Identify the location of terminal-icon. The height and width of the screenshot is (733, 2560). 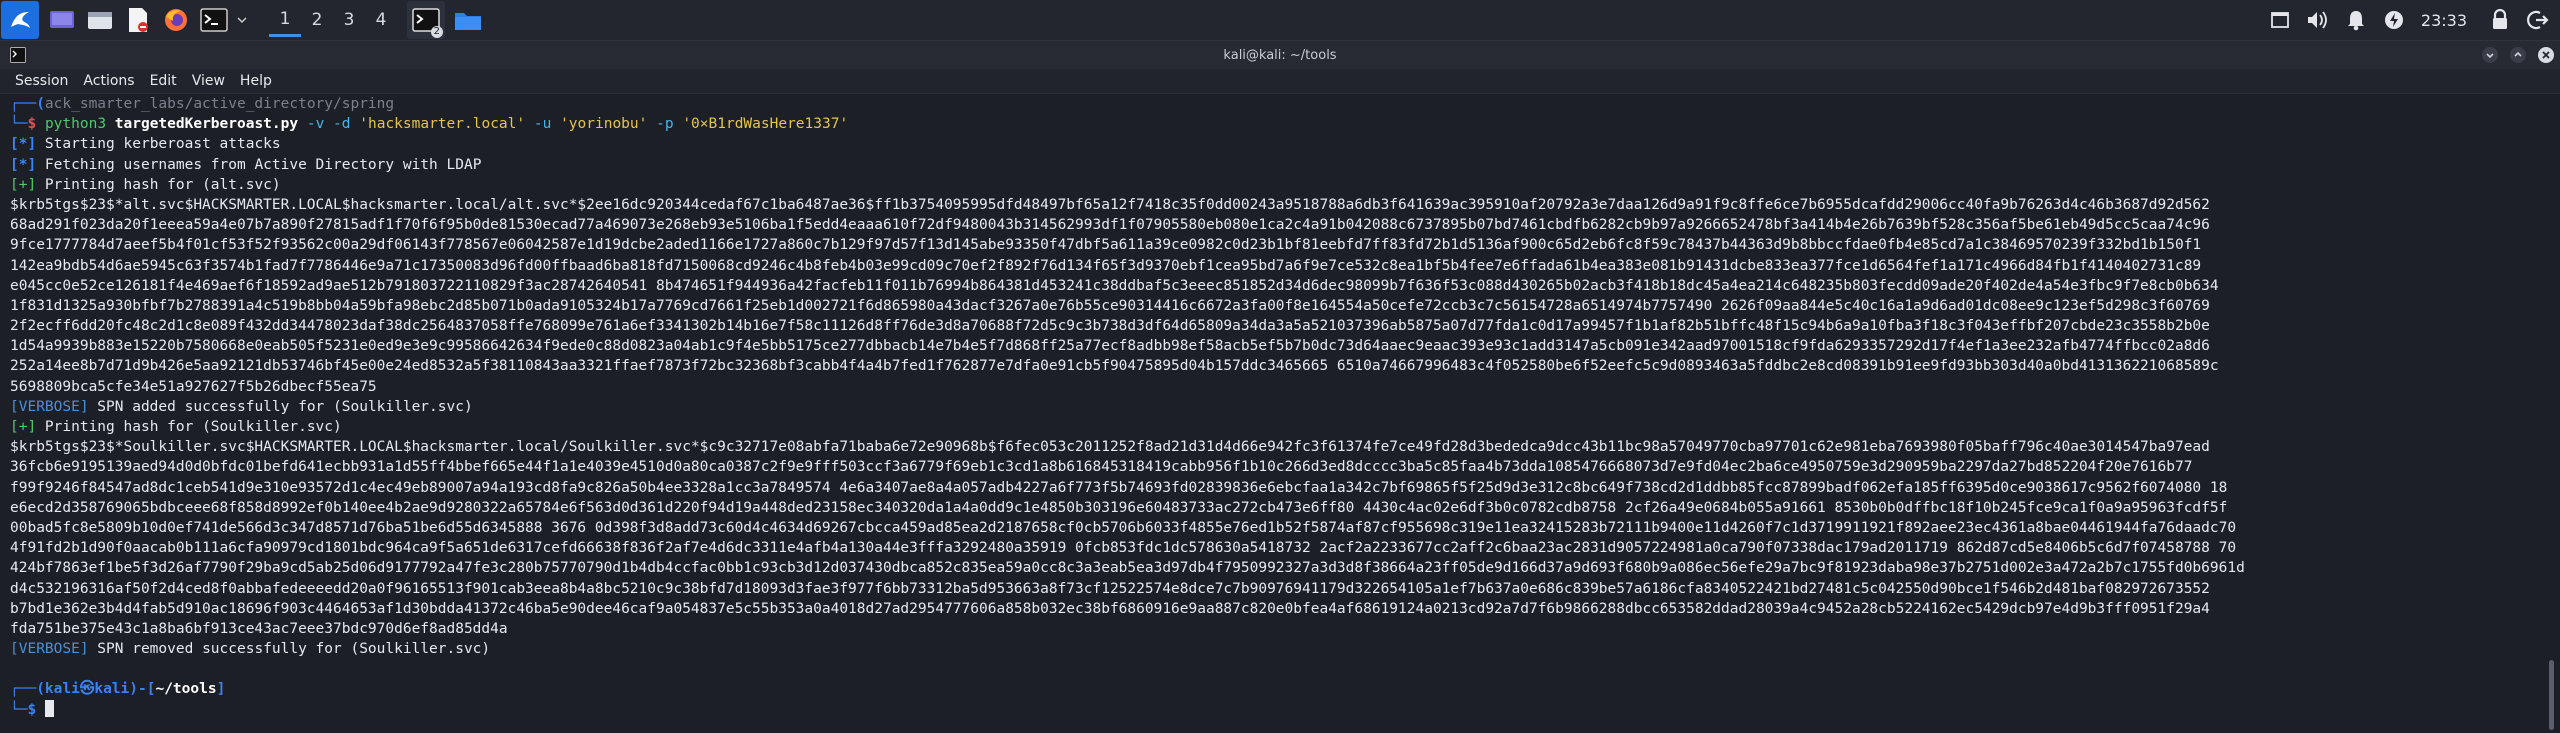
(214, 20).